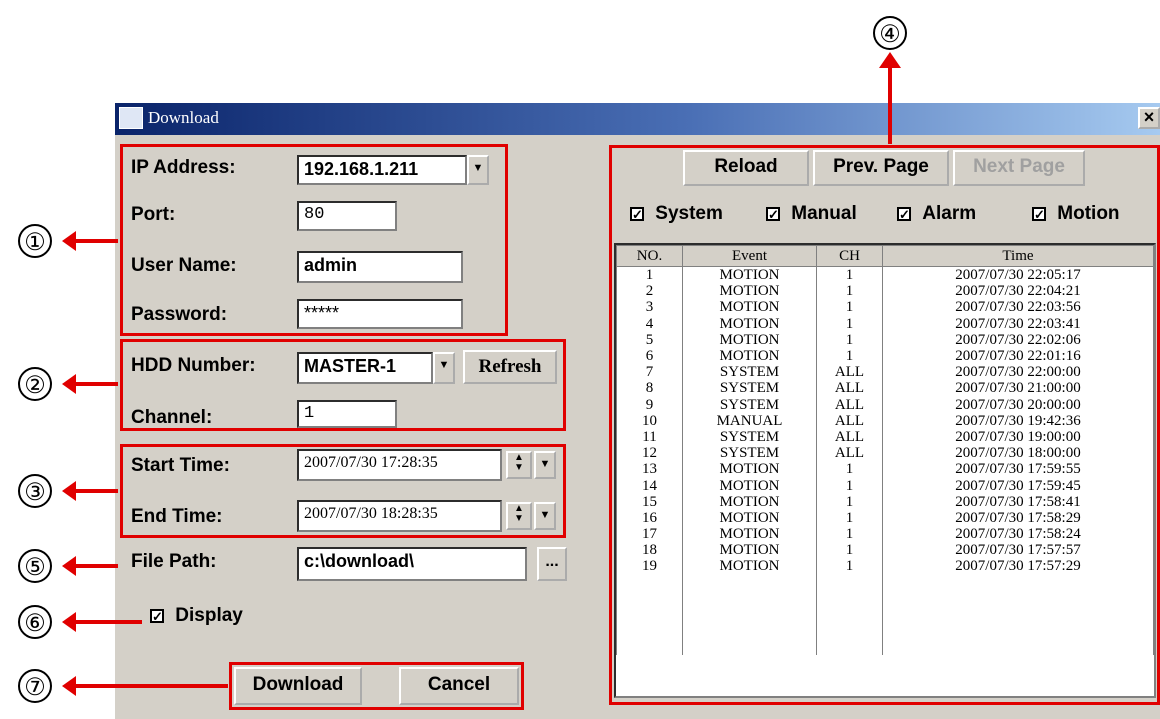 This screenshot has width=1160, height=719. What do you see at coordinates (949, 213) in the screenshot?
I see `filter-alarm-label: Alarm` at bounding box center [949, 213].